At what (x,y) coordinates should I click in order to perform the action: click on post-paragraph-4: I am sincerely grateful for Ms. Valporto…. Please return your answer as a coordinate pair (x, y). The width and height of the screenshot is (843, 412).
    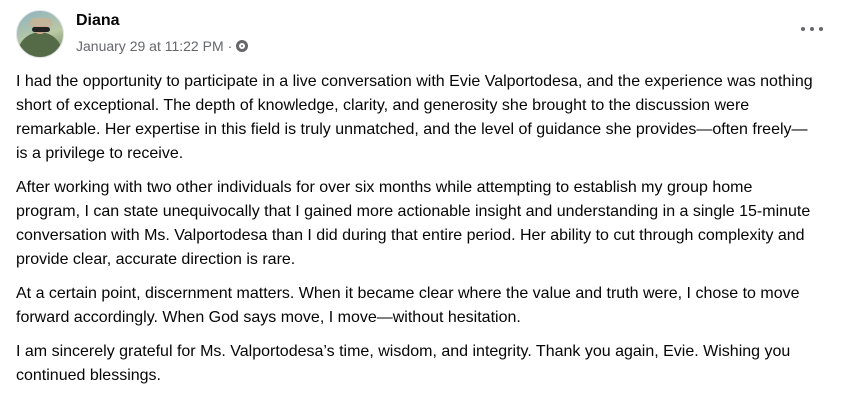
    Looking at the image, I should click on (403, 363).